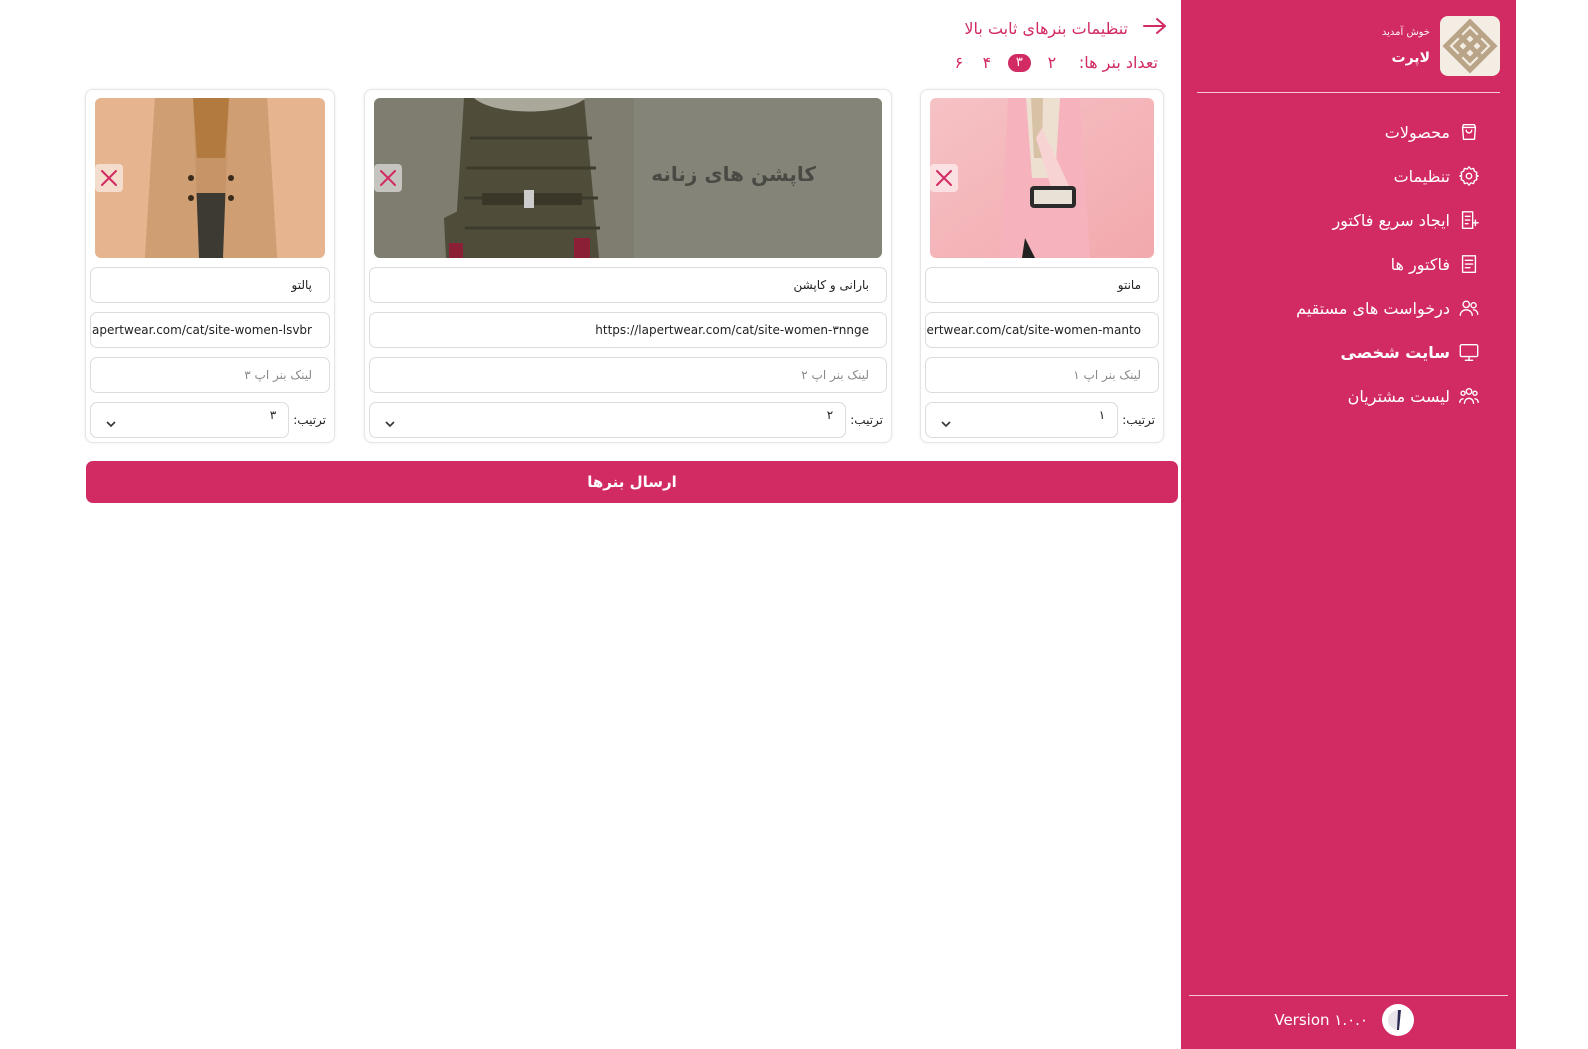  I want to click on sidebar-item-label: فاکتور ها, so click(1420, 264).